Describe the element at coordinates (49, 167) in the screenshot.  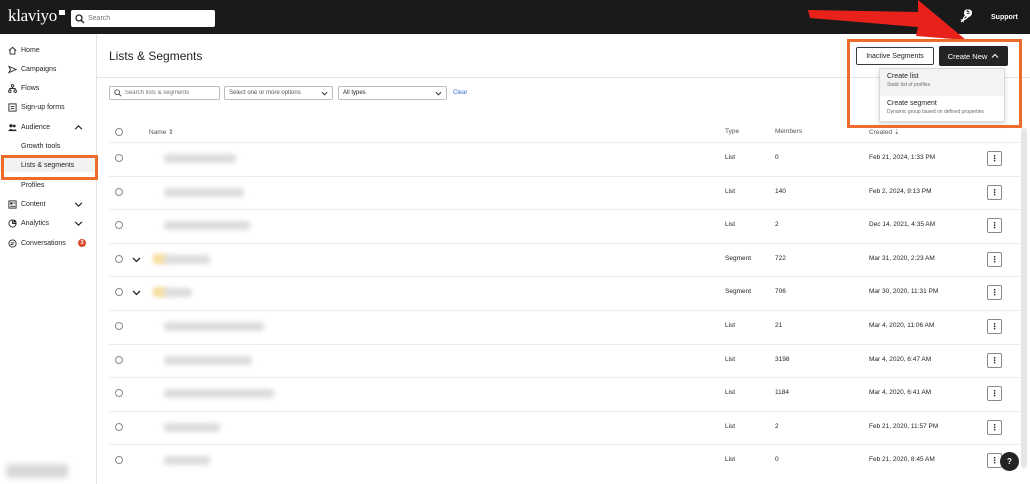
I see `highlight-box-lists-segments` at that location.